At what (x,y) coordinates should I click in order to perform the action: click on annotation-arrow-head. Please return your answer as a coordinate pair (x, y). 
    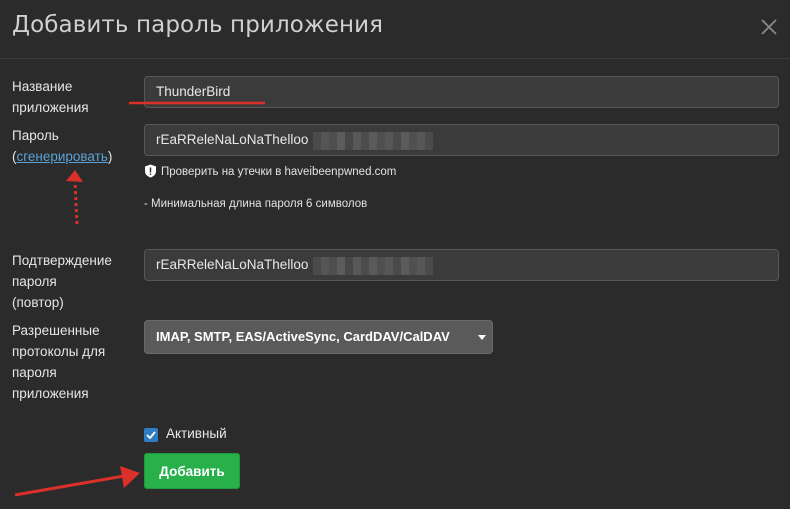
    Looking at the image, I should click on (130, 477).